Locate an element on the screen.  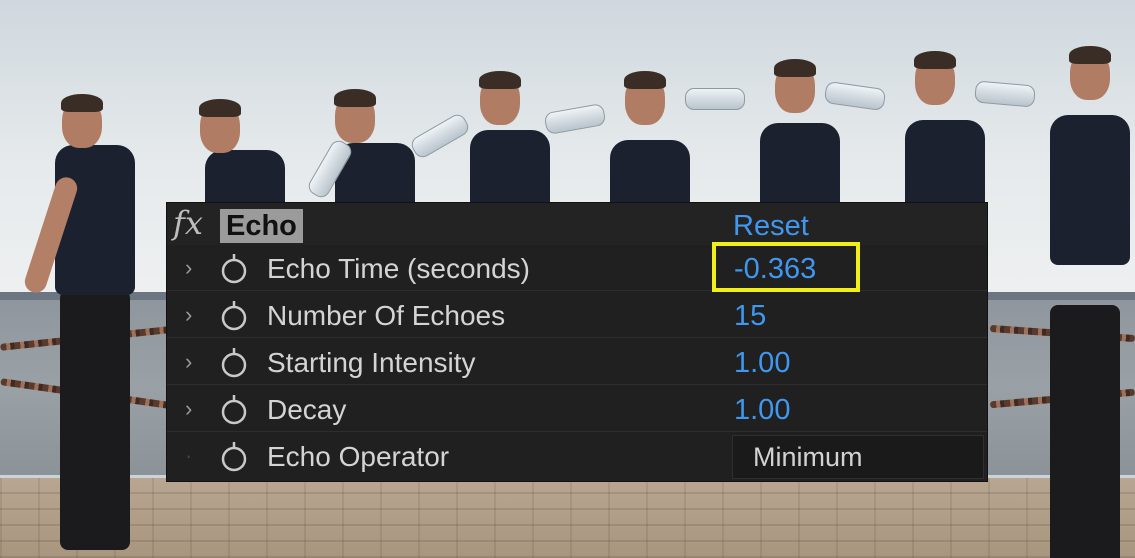
echo-operator-dropdown: Minimum is located at coordinates (858, 457).